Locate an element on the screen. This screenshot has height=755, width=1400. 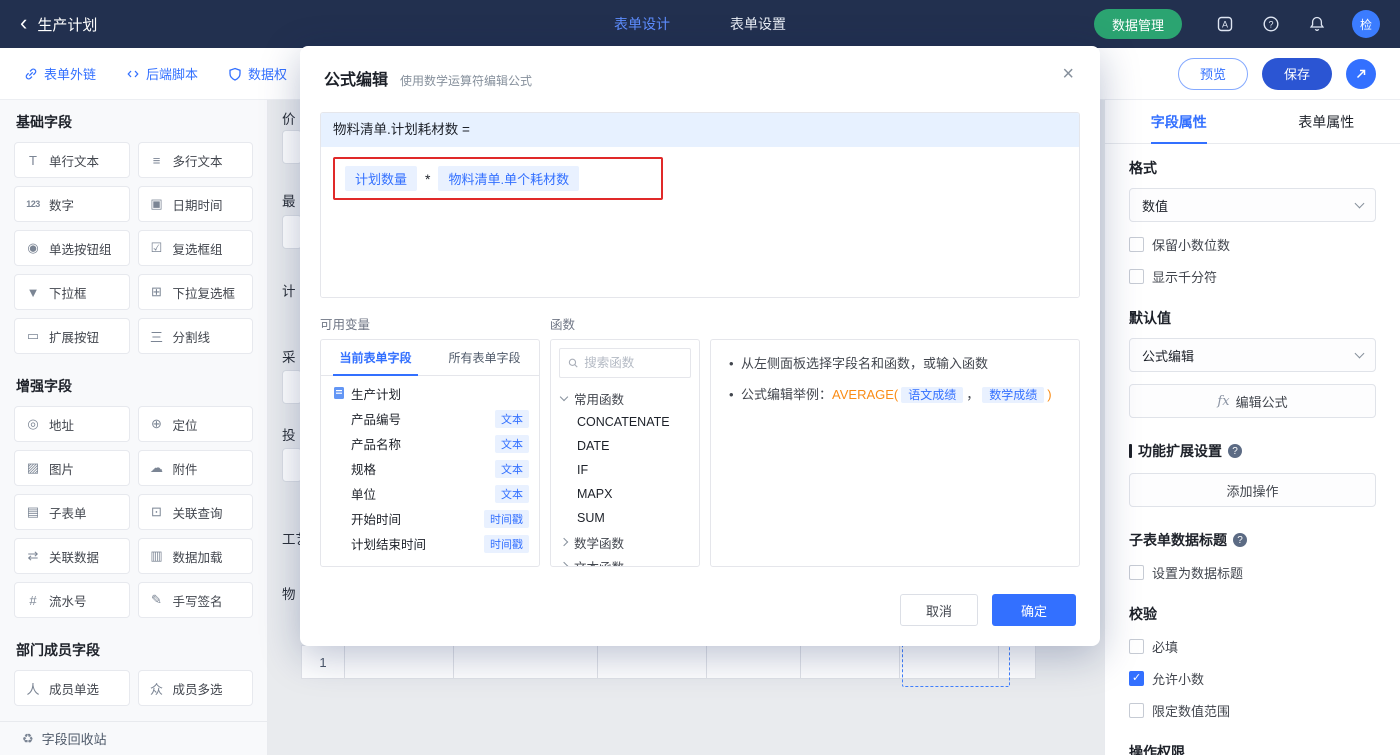
data-permission-button: 数据权 is located at coordinates (257, 73).